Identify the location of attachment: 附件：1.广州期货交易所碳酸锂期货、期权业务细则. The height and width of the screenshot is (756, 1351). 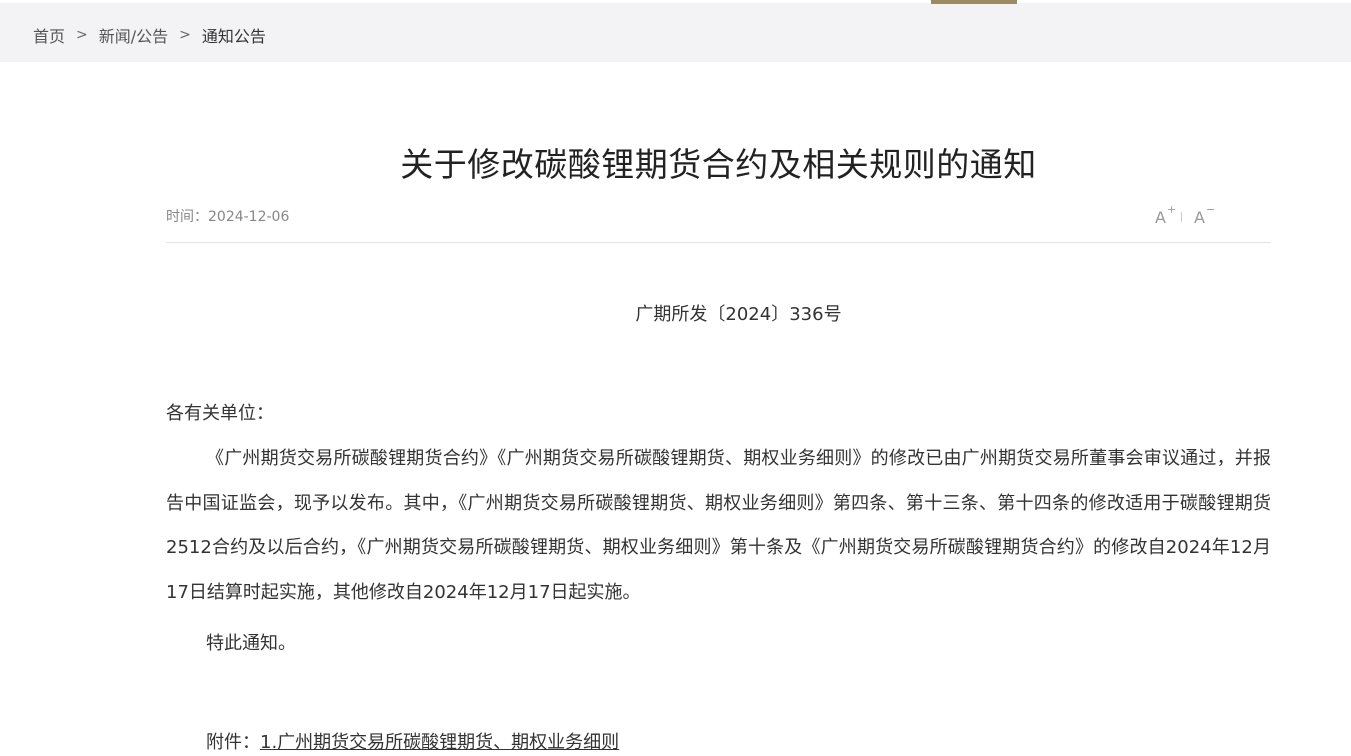
(412, 741).